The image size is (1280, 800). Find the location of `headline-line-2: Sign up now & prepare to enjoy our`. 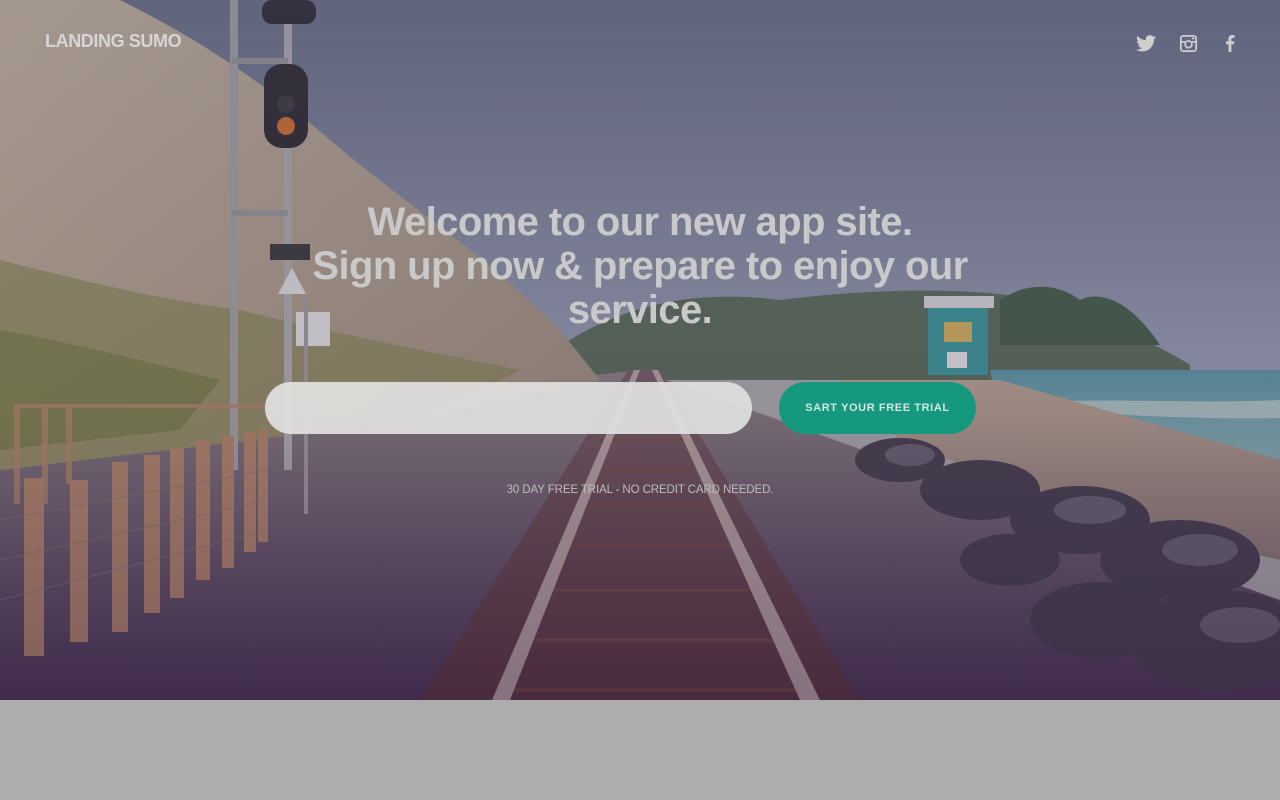

headline-line-2: Sign up now & prepare to enjoy our is located at coordinates (640, 266).